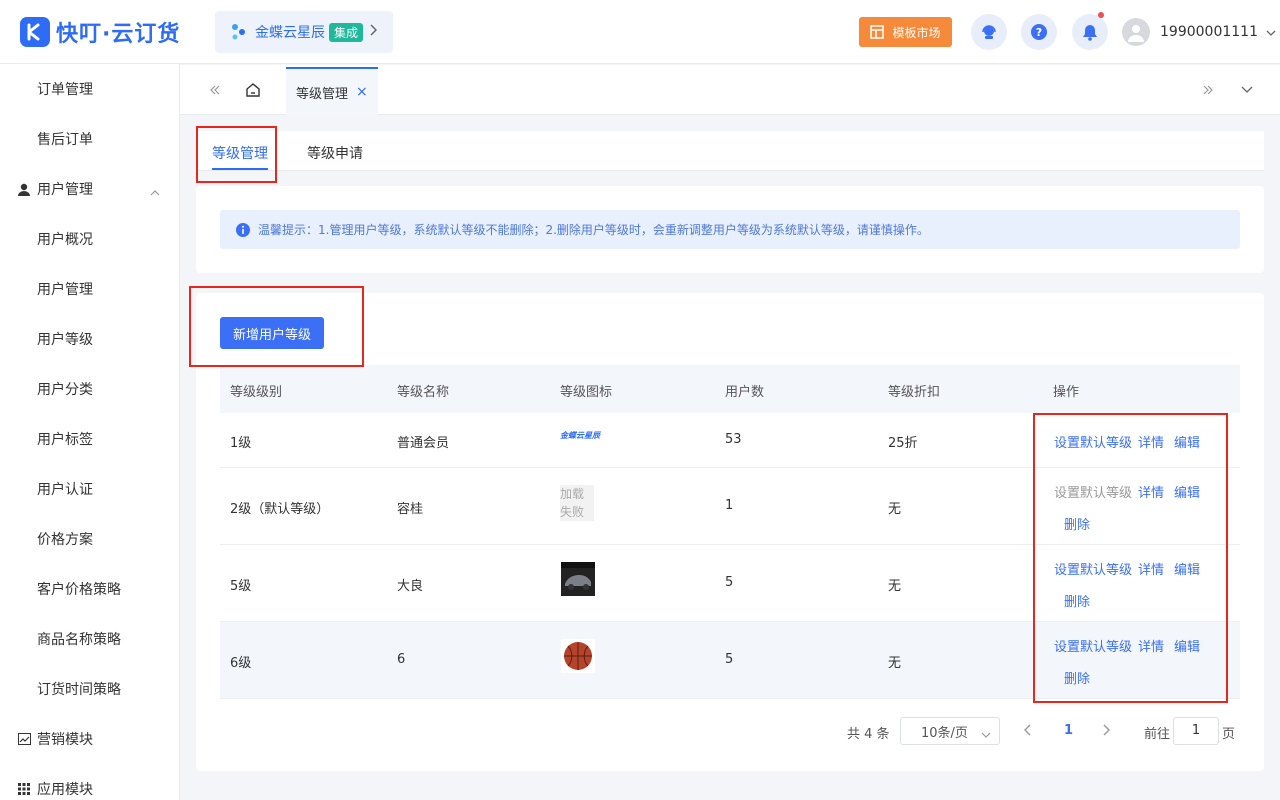  I want to click on table-row: 1级 普通会员 金蝶云星辰 53 25折 设置默认等级 详情 编辑, so click(730, 440).